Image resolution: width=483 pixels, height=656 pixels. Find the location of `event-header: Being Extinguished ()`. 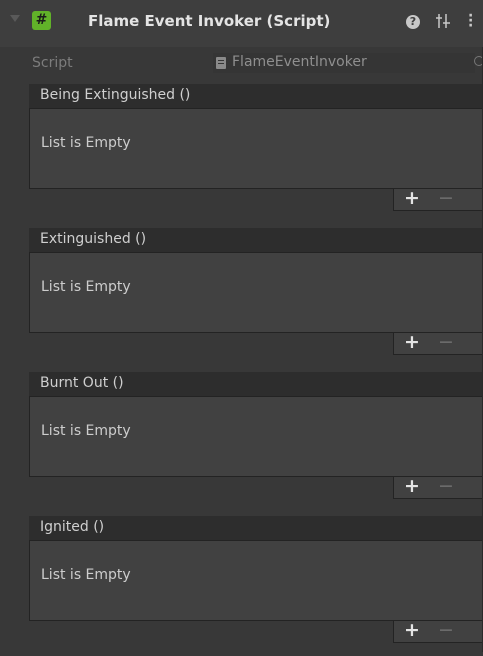

event-header: Being Extinguished () is located at coordinates (256, 96).